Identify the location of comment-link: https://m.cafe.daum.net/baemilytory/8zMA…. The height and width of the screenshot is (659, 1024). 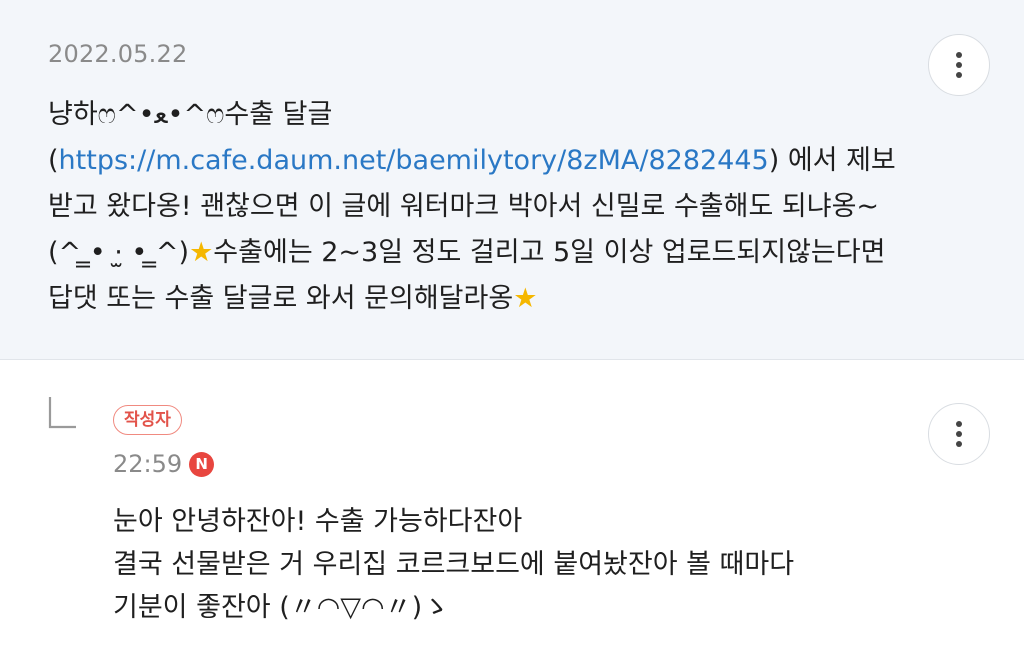
(414, 160).